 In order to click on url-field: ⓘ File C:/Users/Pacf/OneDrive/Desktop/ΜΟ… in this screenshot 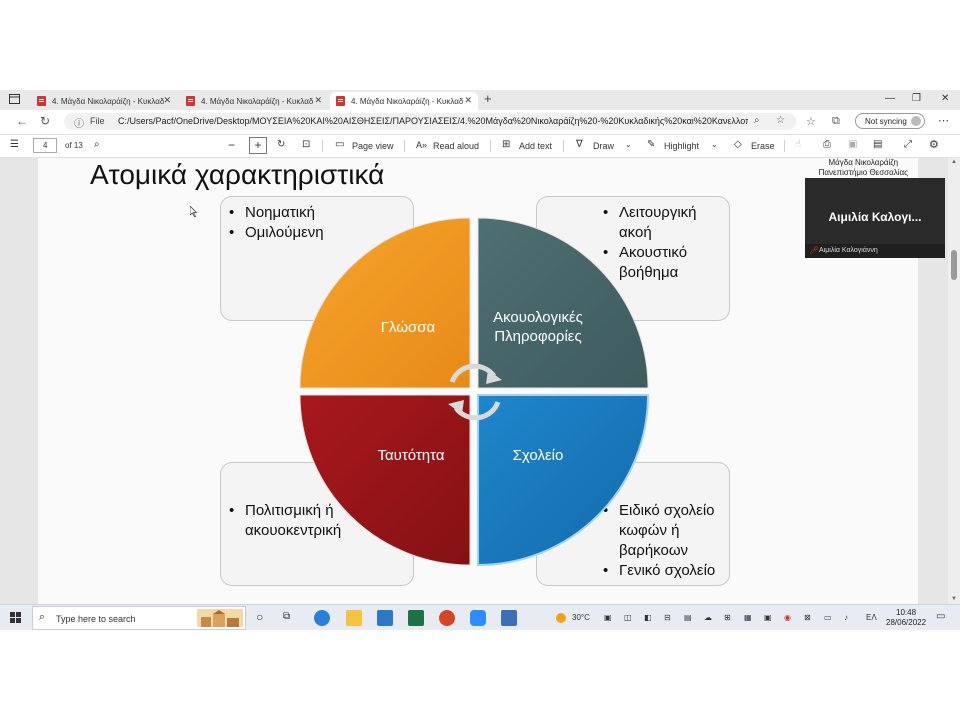, I will do `click(430, 121)`.